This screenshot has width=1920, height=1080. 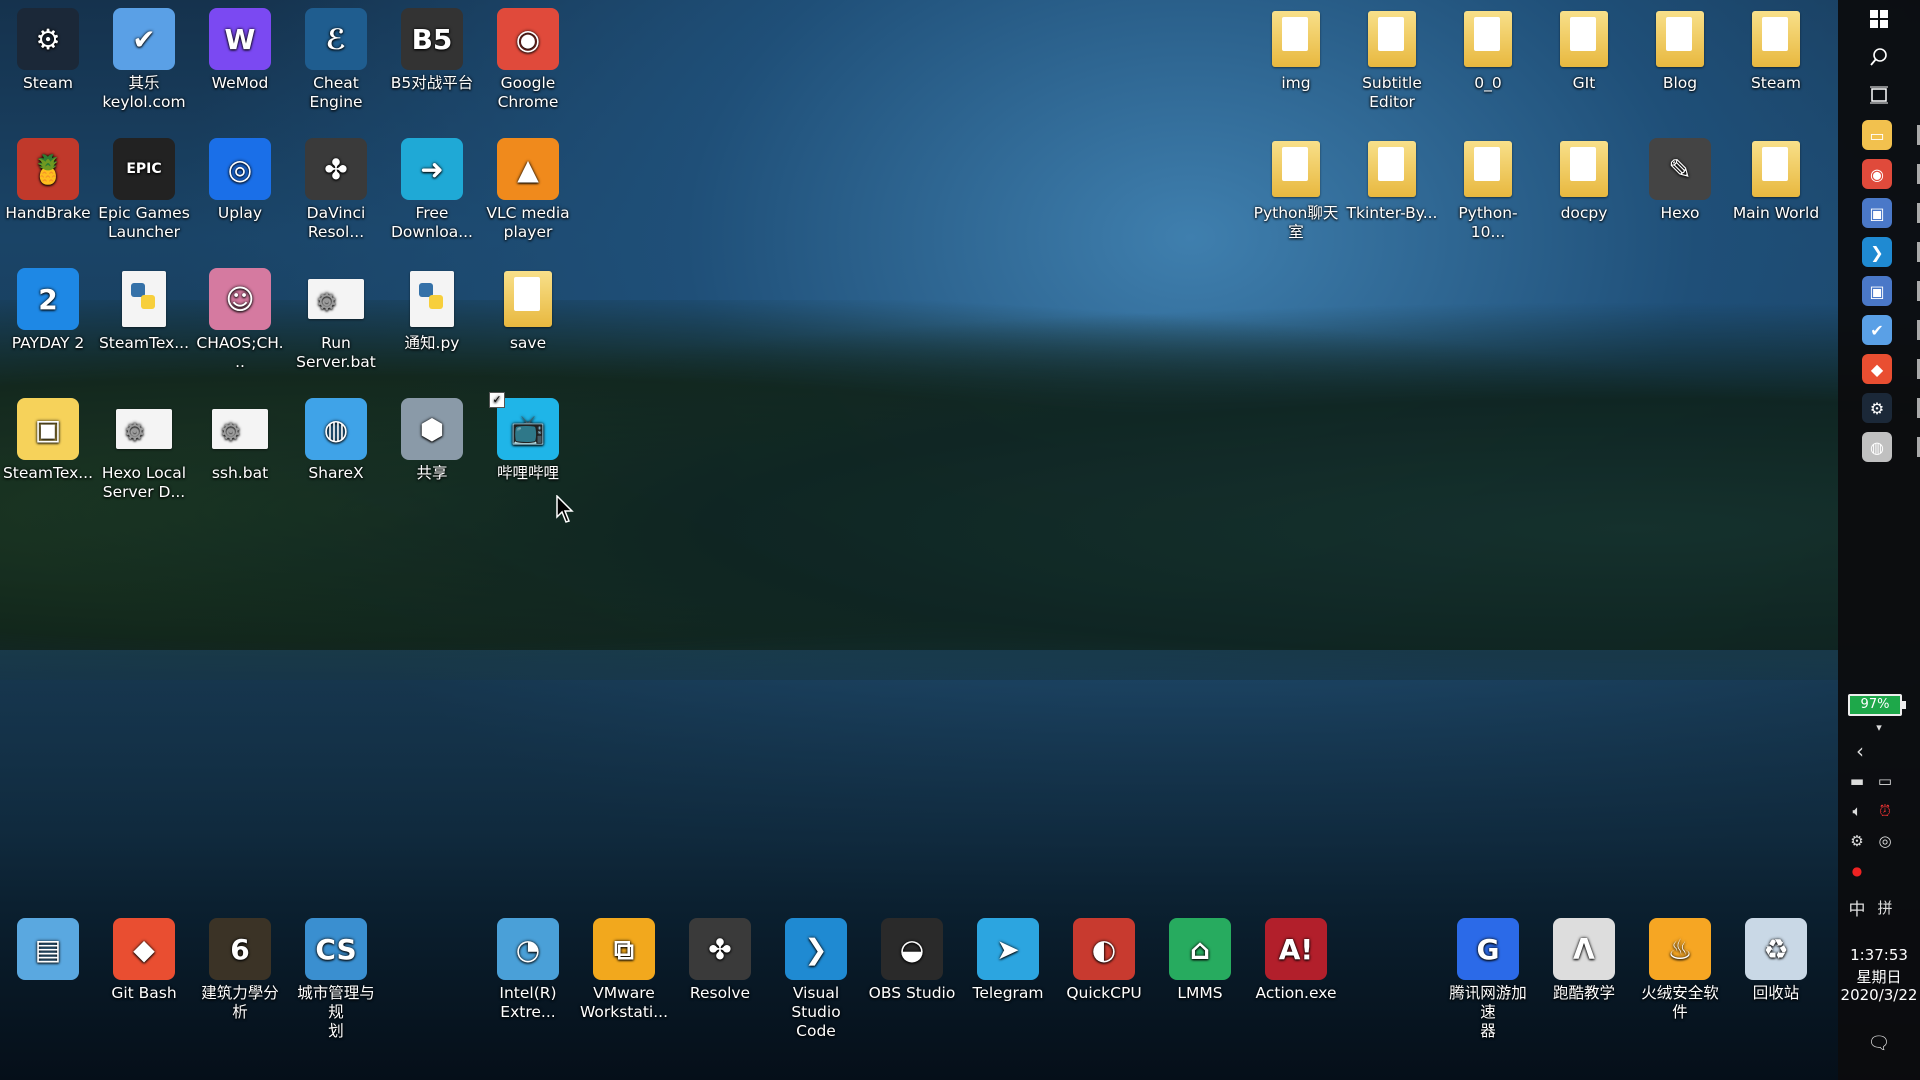 What do you see at coordinates (1680, 83) in the screenshot?
I see `desktop-icon-label: Blog` at bounding box center [1680, 83].